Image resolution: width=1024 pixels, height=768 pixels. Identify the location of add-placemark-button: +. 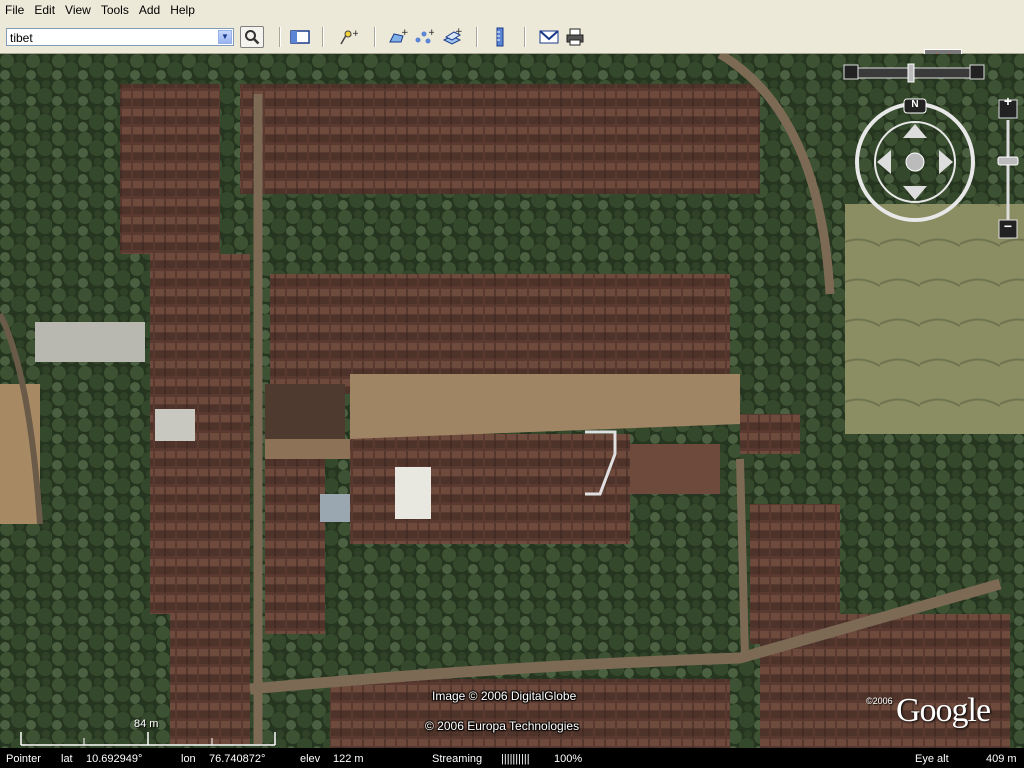
(348, 37).